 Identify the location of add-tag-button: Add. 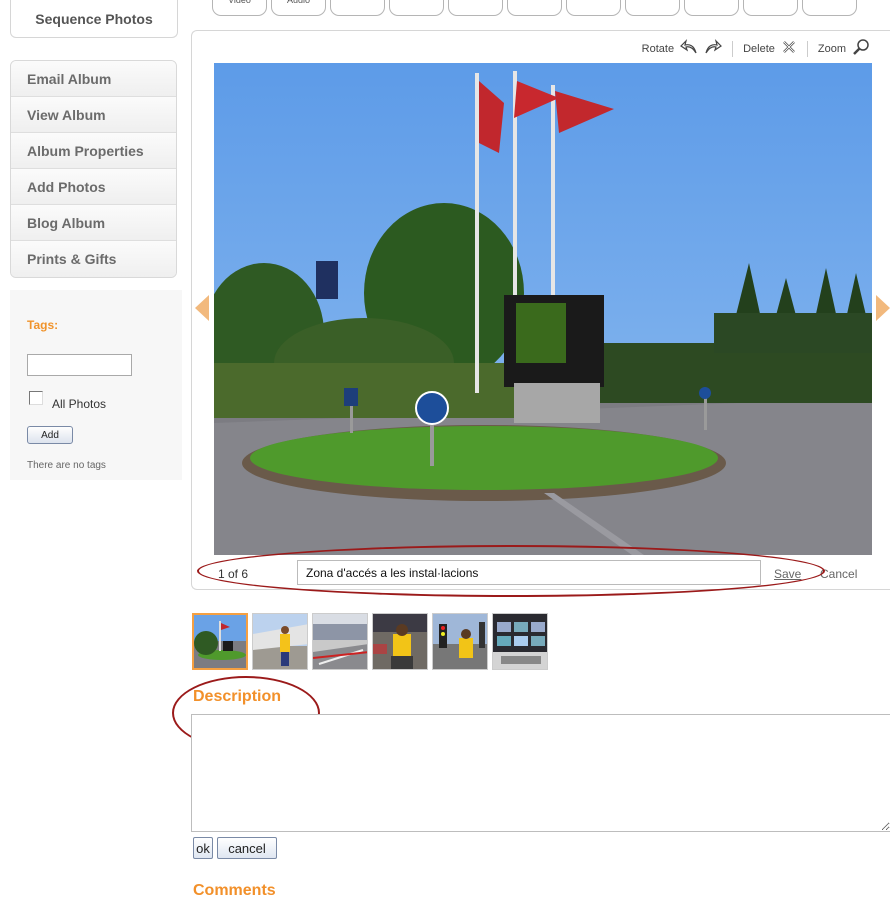
(50, 435).